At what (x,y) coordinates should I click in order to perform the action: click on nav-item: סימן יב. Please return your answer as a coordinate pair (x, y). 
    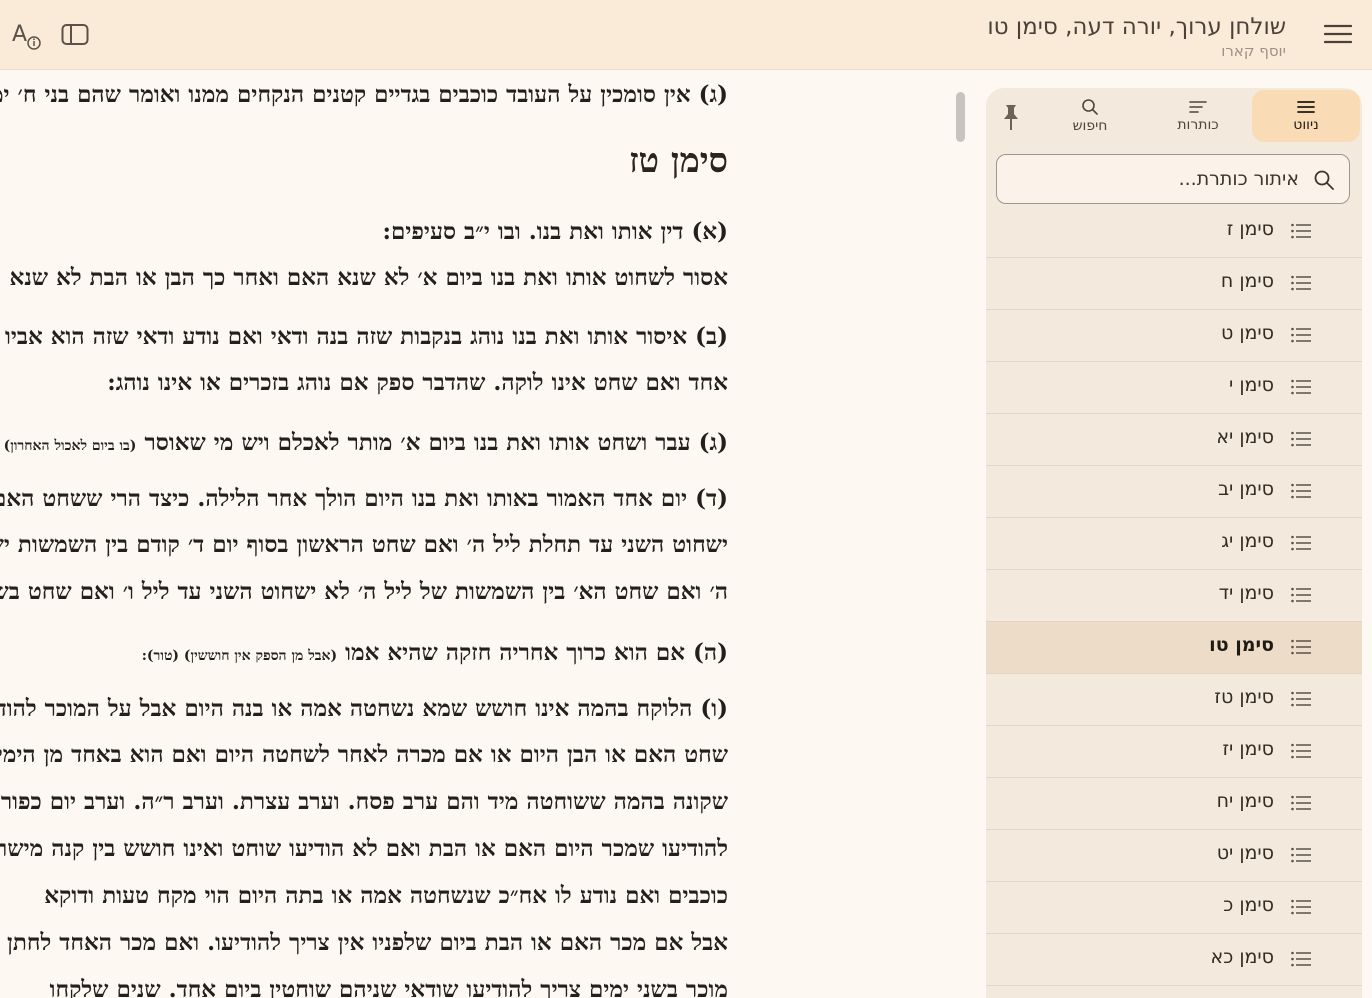
    Looking at the image, I should click on (1174, 492).